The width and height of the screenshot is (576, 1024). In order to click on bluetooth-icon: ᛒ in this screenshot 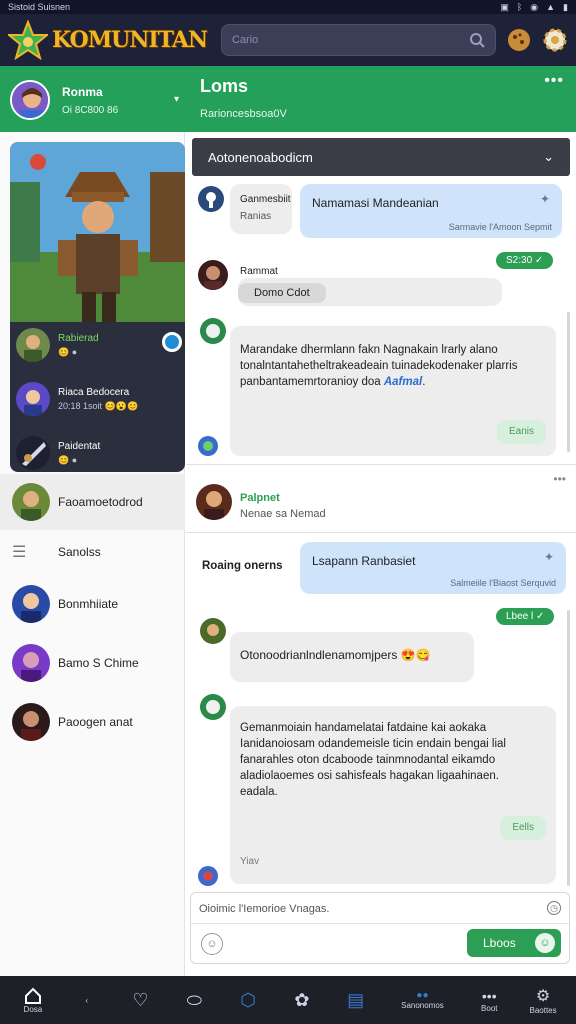, I will do `click(519, 6)`.